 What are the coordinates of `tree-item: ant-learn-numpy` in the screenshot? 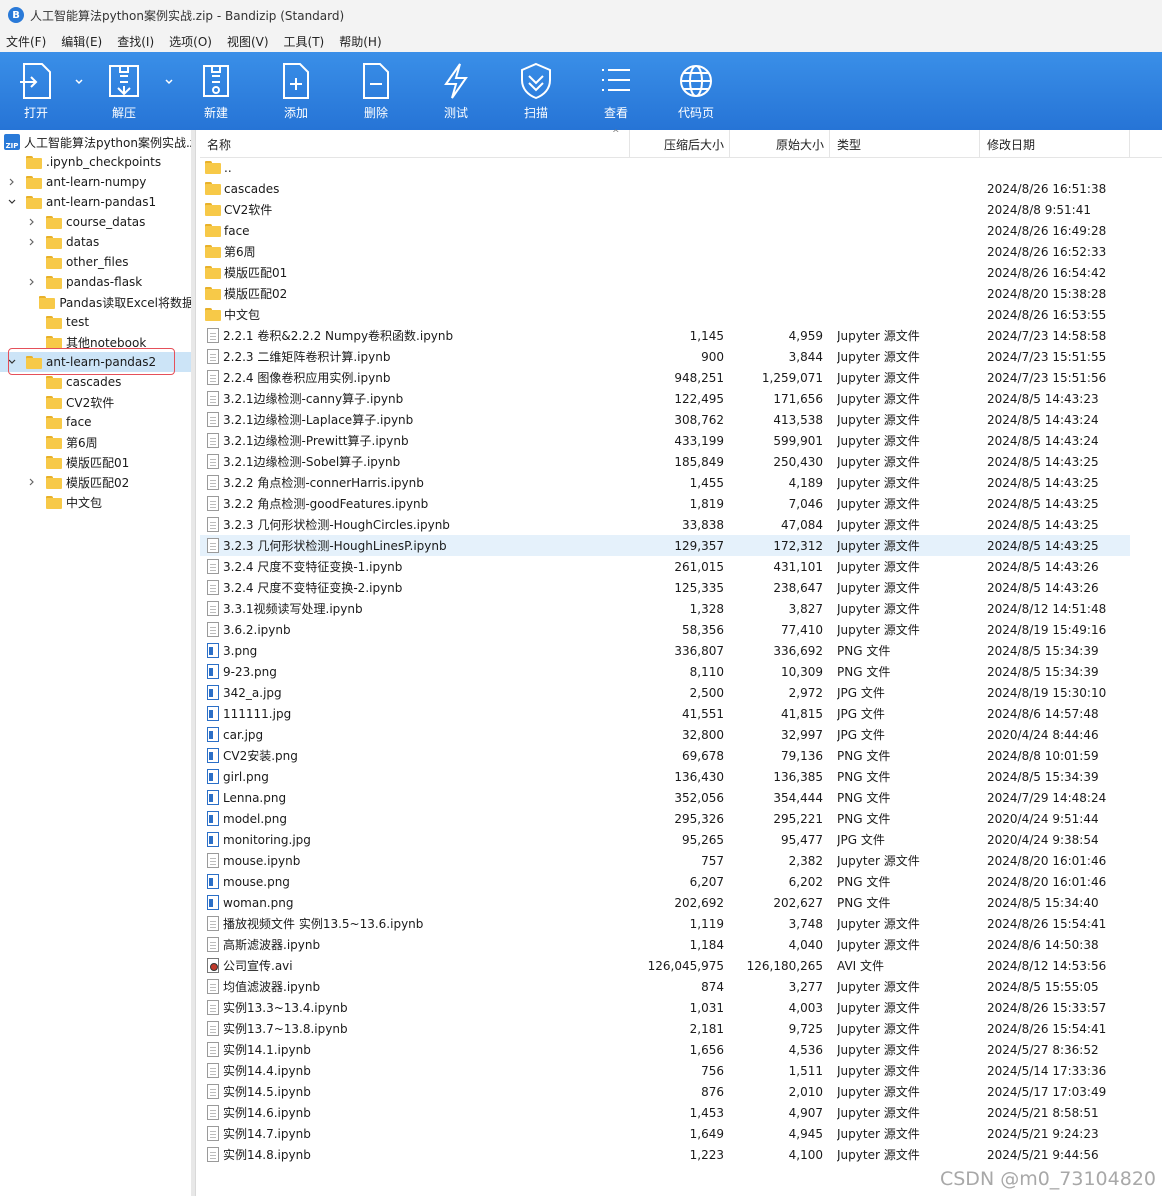 It's located at (97, 182).